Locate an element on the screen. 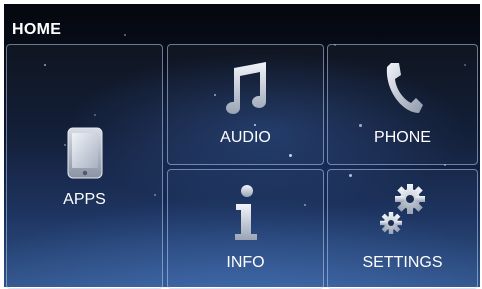  tile-info: INFO is located at coordinates (245, 229).